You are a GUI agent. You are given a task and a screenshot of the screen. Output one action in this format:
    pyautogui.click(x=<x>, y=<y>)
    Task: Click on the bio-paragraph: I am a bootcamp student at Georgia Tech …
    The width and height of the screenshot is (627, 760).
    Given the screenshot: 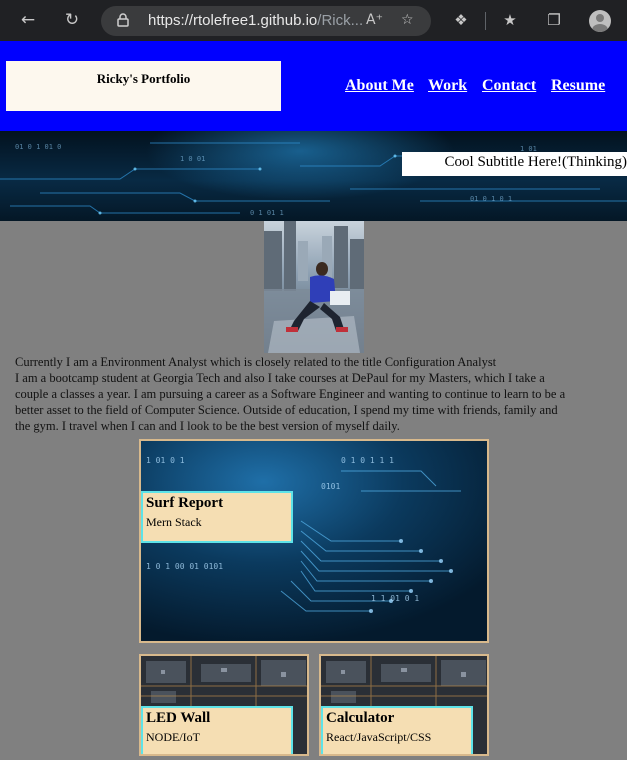 What is the action you would take?
    pyautogui.click(x=290, y=402)
    